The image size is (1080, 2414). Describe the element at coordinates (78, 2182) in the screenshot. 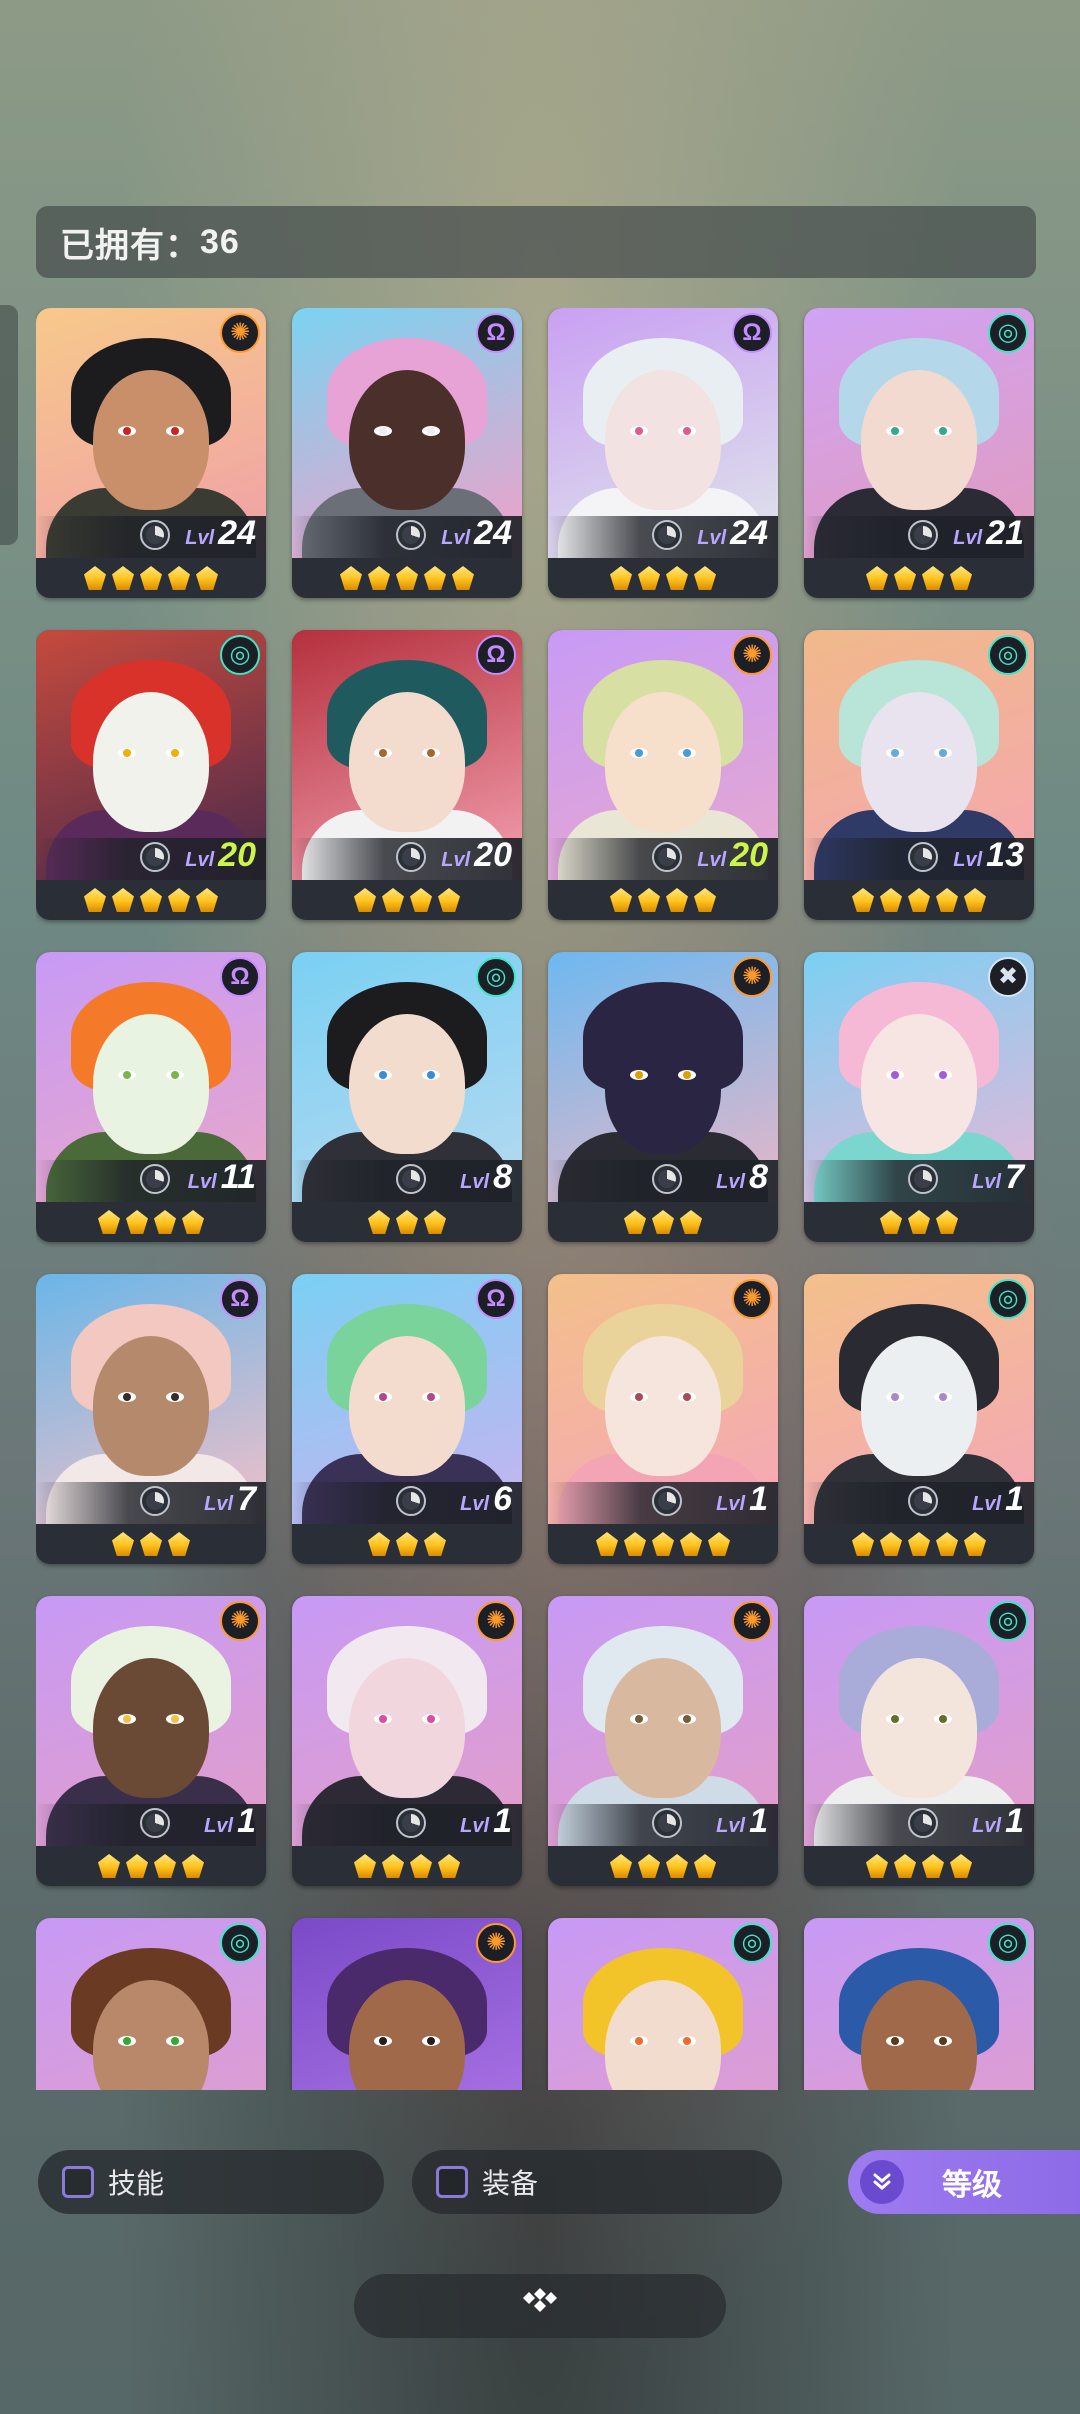

I see `skill-checkbox` at that location.